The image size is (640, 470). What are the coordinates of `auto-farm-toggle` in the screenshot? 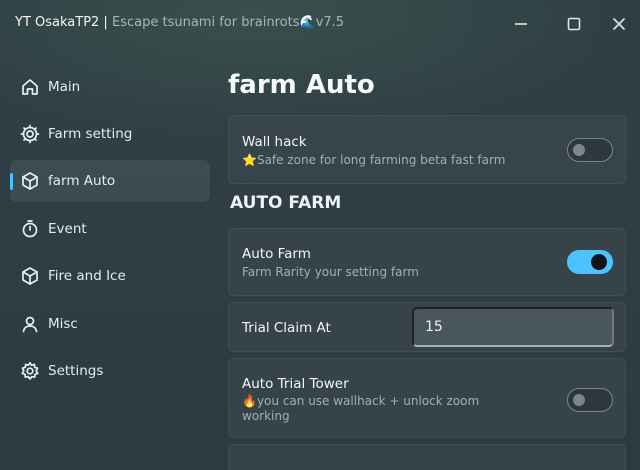 It's located at (590, 262).